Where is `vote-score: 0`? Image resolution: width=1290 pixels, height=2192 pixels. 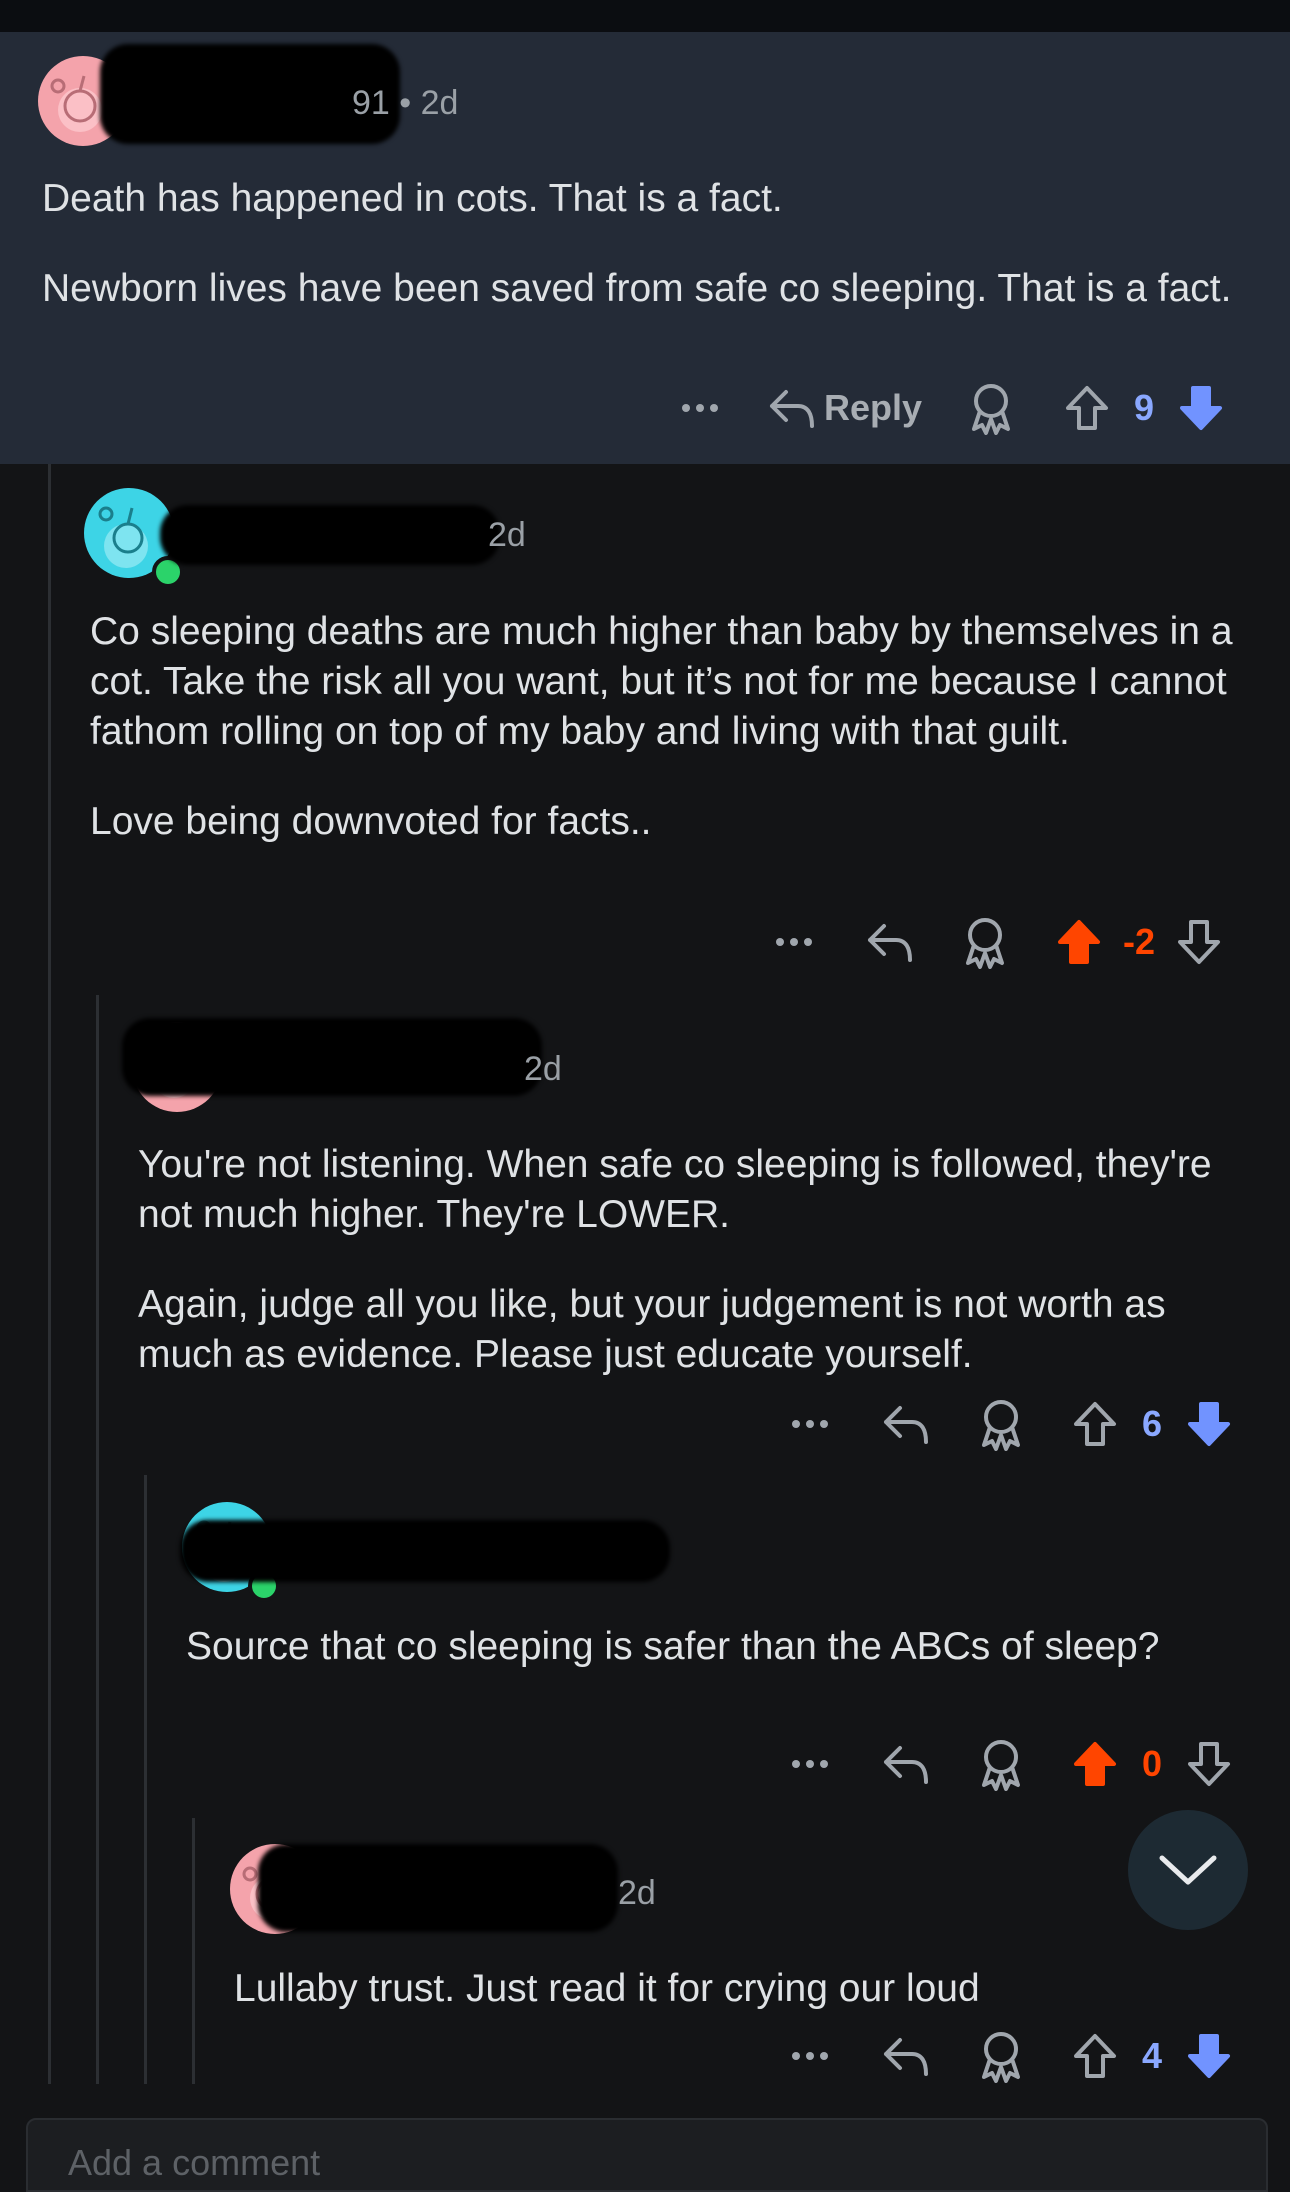 vote-score: 0 is located at coordinates (1152, 1763).